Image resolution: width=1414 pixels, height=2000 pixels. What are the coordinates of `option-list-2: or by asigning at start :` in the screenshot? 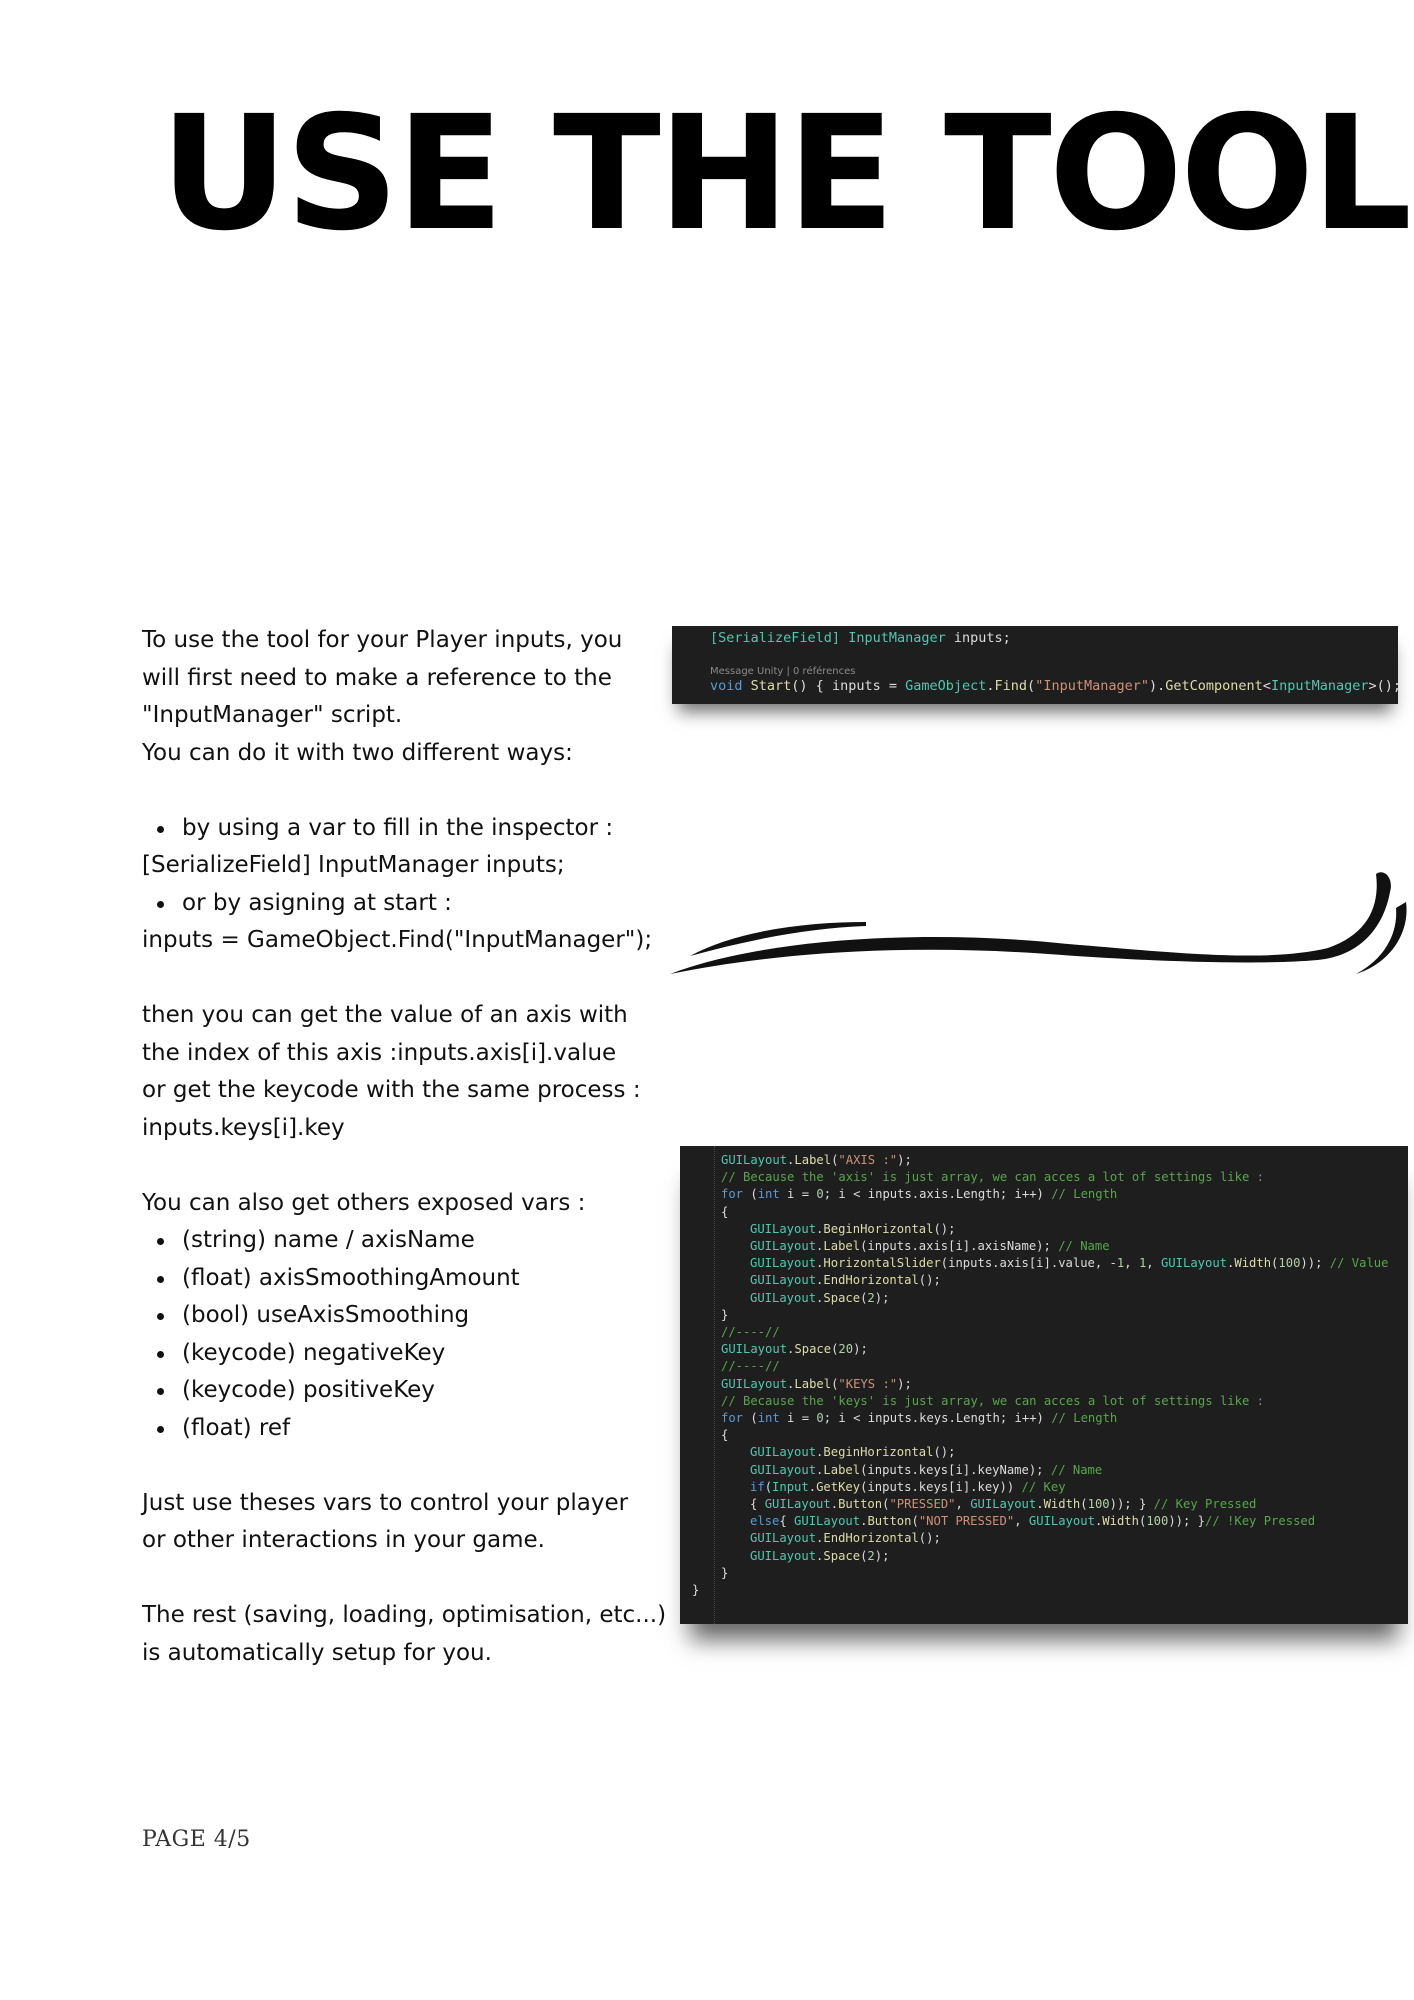 It's located at (412, 904).